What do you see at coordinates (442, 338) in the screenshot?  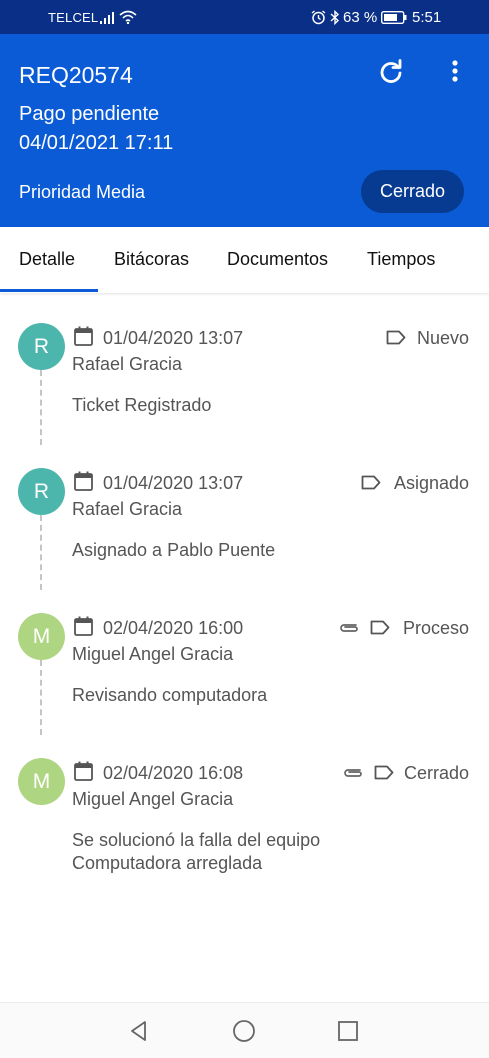 I see `entry-status: Nuevo` at bounding box center [442, 338].